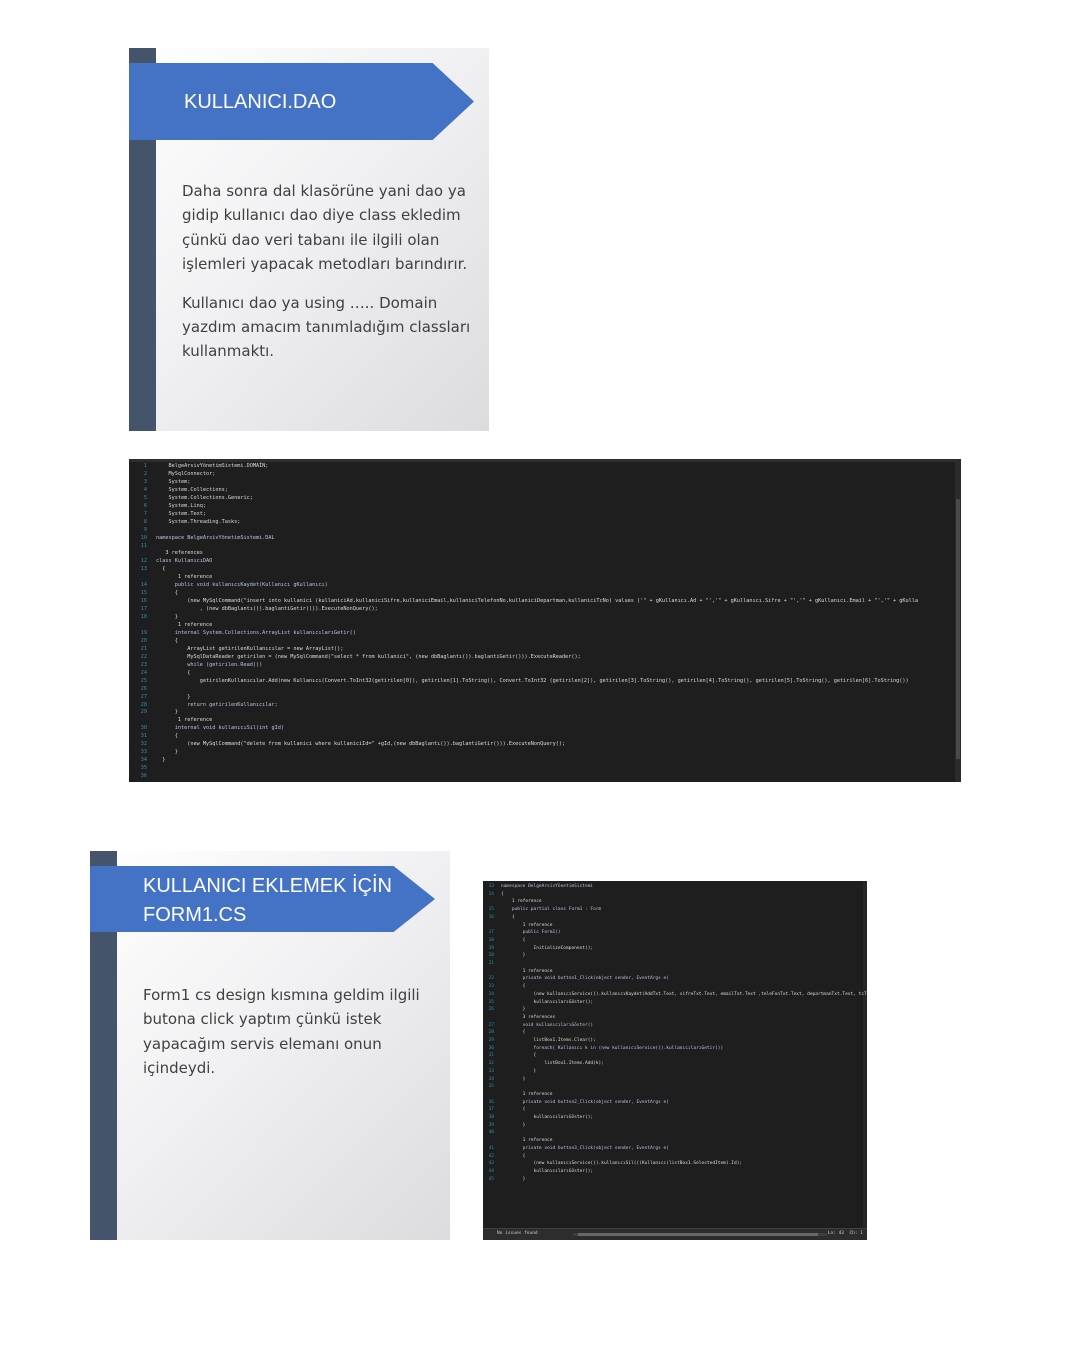 This screenshot has width=1087, height=1345. Describe the element at coordinates (212, 466) in the screenshot. I see `code-line: BelgeArsivYönetimSistemi.DOMAİN;` at that location.